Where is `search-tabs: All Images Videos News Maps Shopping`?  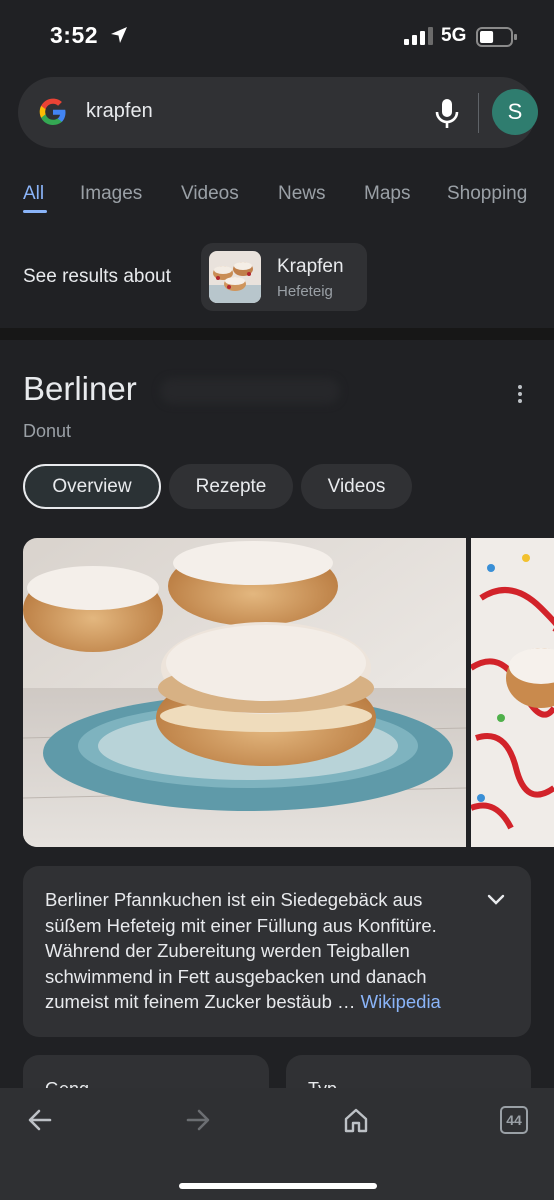
search-tabs: All Images Videos News Maps Shopping is located at coordinates (277, 190).